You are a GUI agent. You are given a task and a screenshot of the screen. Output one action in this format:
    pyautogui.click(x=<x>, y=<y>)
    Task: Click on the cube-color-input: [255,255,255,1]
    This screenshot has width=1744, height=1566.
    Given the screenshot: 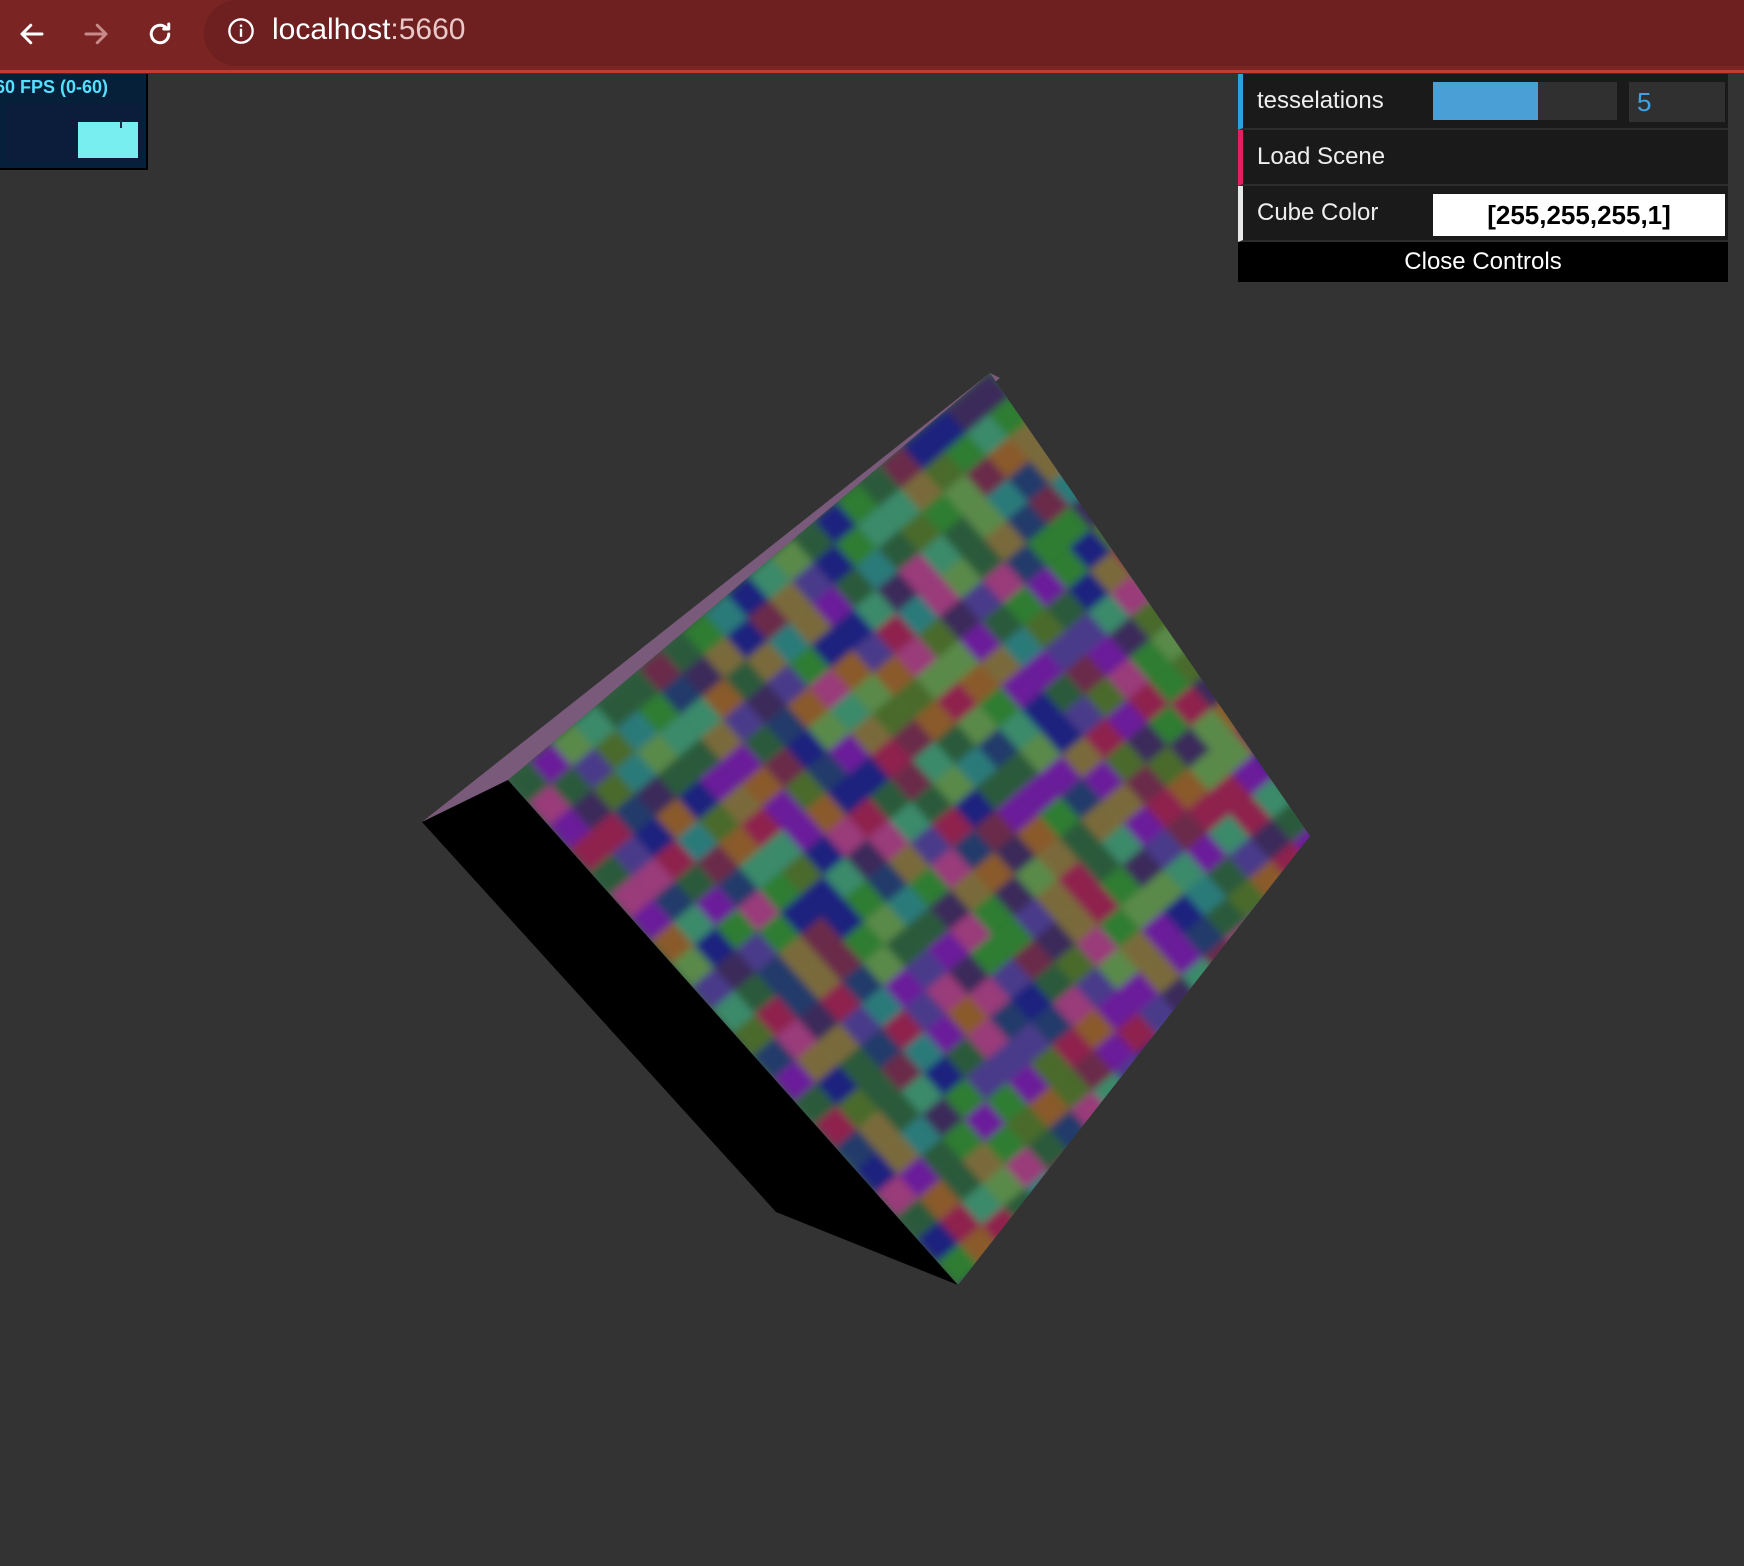 What is the action you would take?
    pyautogui.click(x=1579, y=215)
    